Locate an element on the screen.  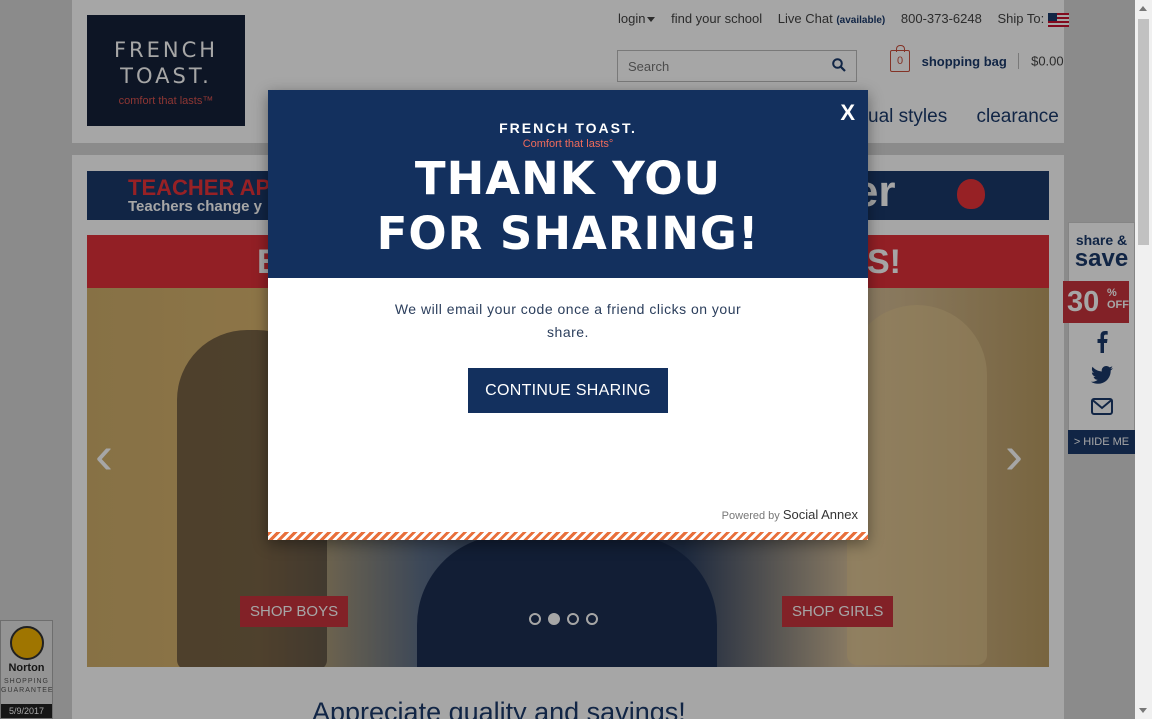
modal-title-line2: FOR SHARING! is located at coordinates (568, 233).